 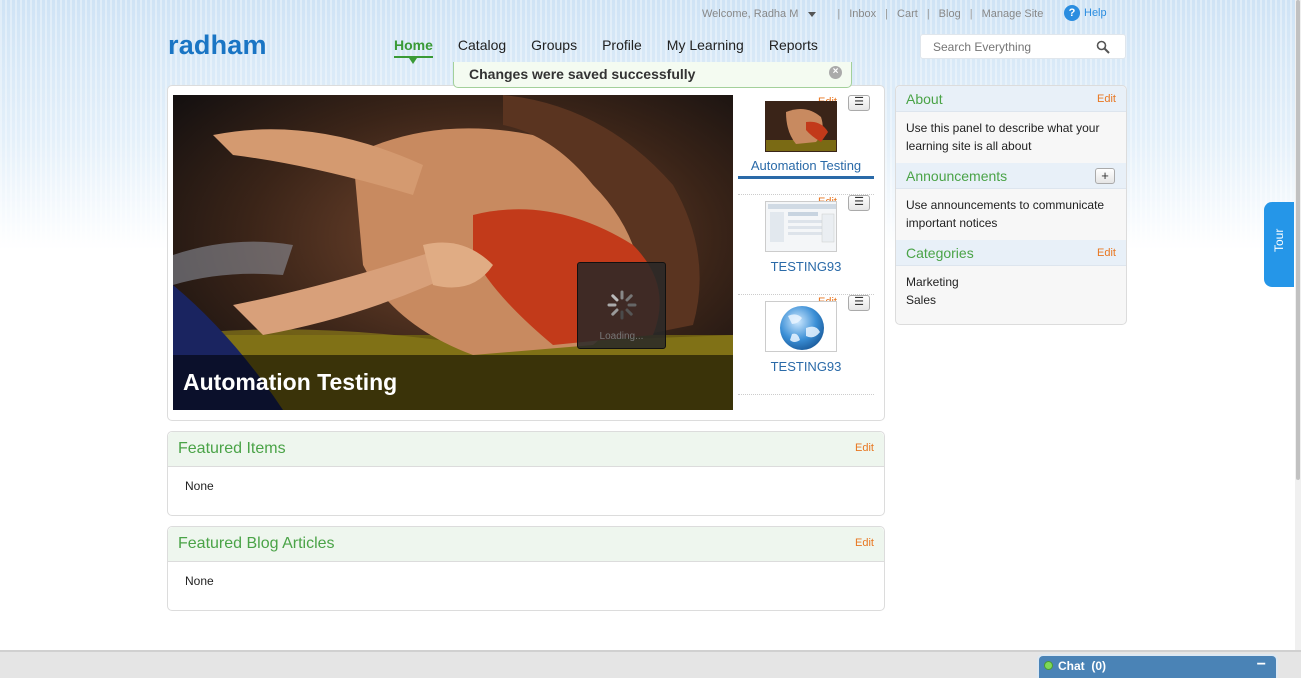 I want to click on hero-caption-text: Automation Testing, so click(x=290, y=382).